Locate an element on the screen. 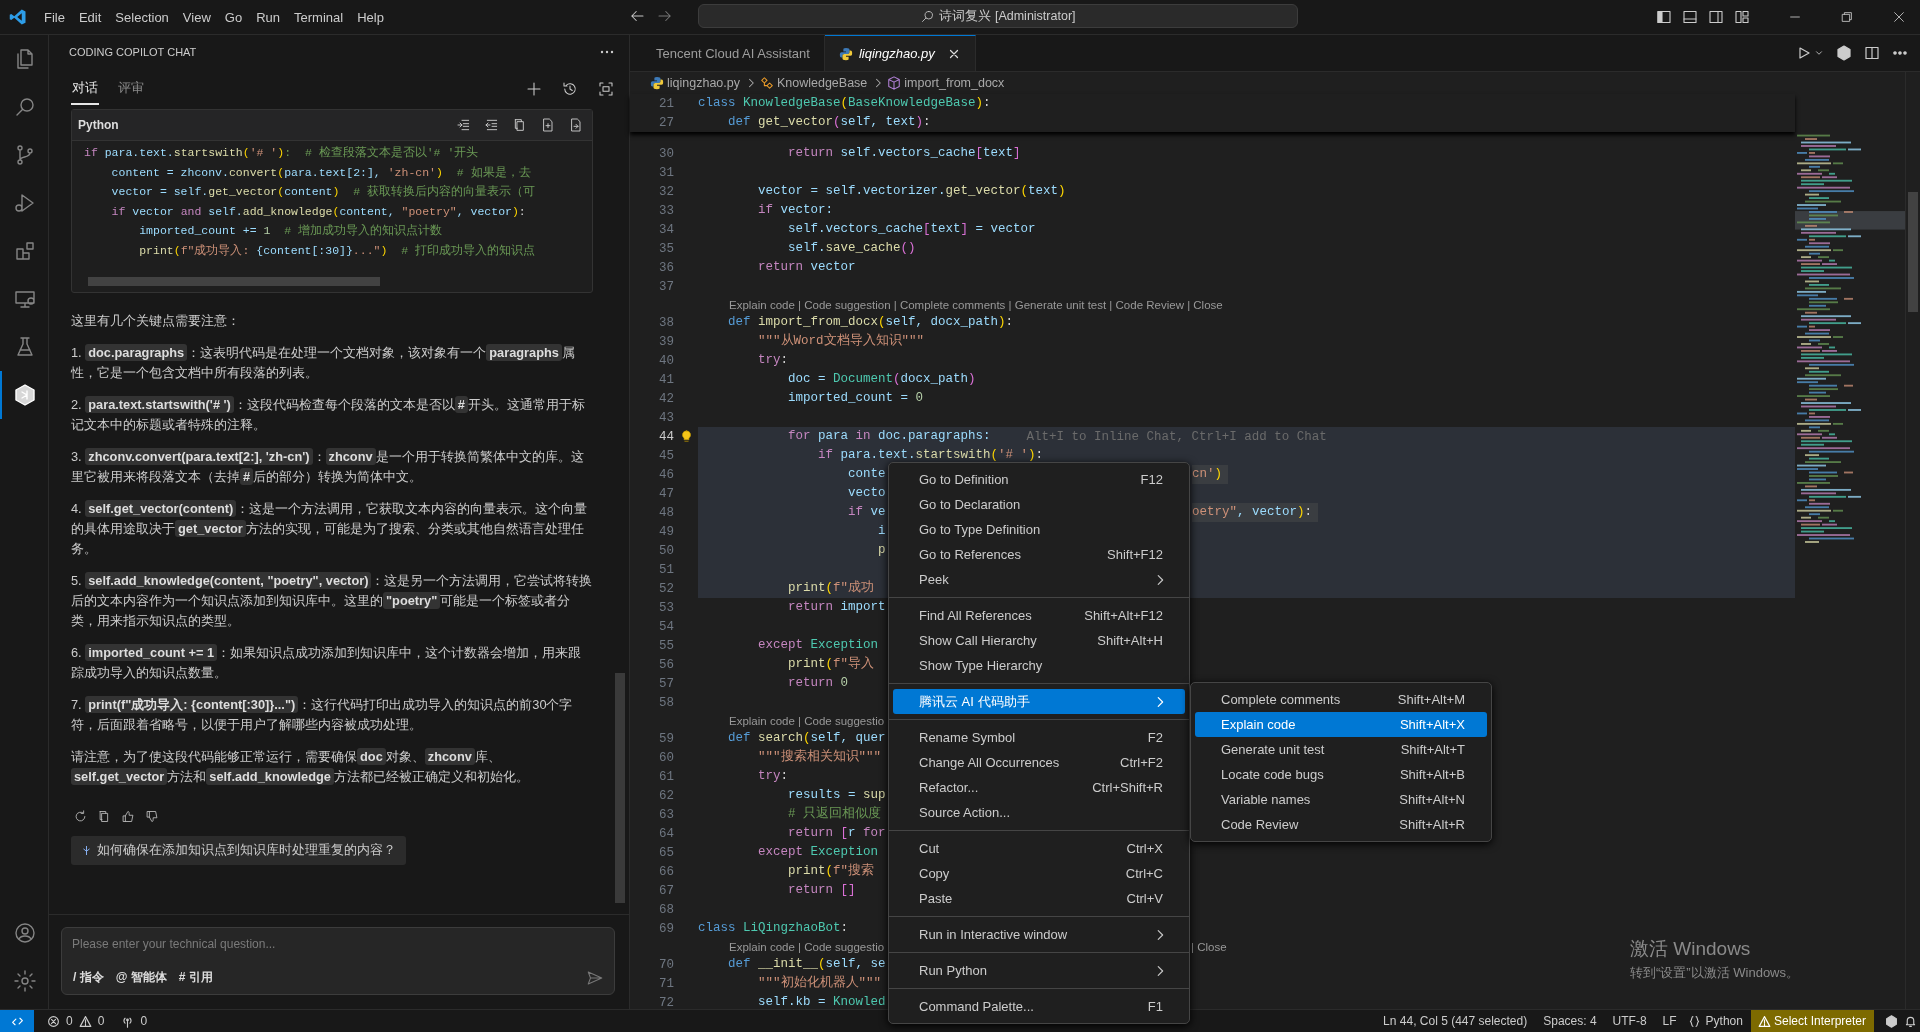 This screenshot has width=1920, height=1032. tab-label: liqingzhao.py is located at coordinates (896, 53).